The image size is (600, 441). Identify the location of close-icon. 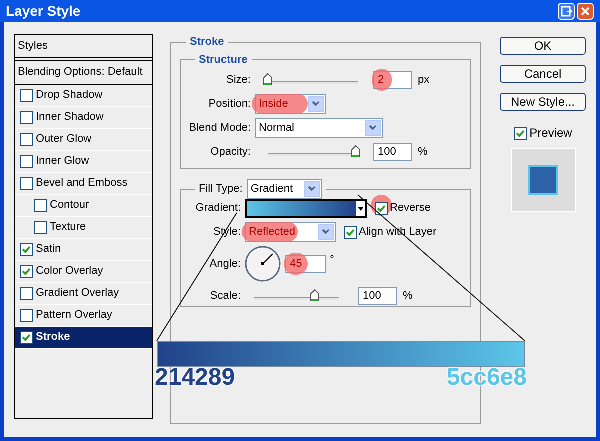
(585, 11).